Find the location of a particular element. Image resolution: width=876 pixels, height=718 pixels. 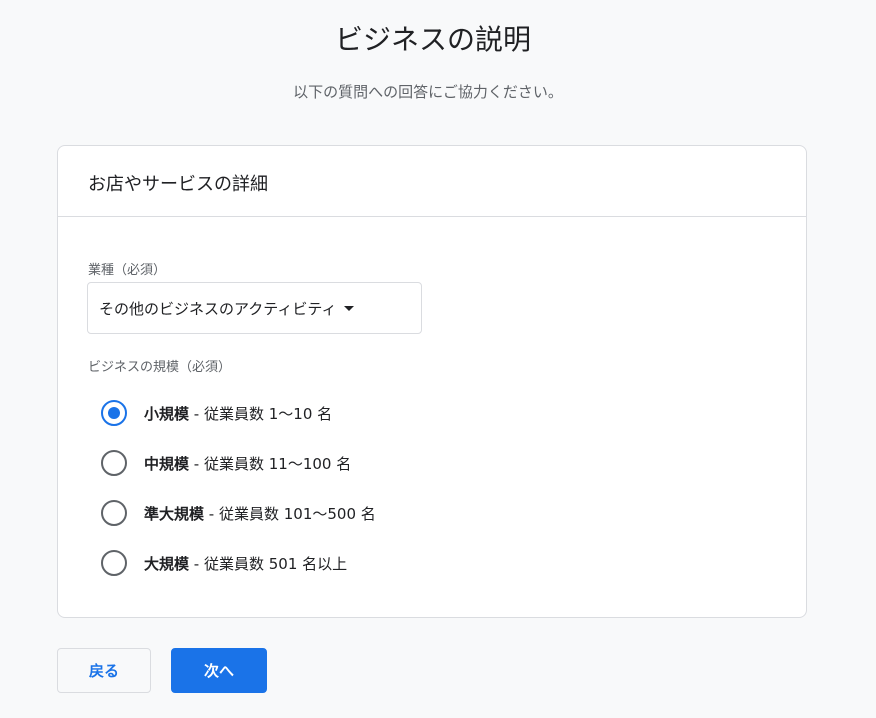

size-option-upper-medium: 準大規模 - 従業員数 101〜500 名 is located at coordinates (238, 513).